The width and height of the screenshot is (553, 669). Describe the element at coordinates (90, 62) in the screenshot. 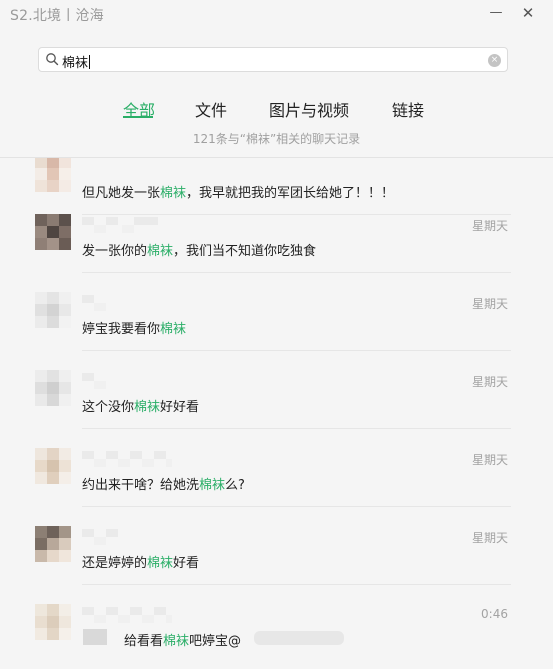

I see `text-caret` at that location.